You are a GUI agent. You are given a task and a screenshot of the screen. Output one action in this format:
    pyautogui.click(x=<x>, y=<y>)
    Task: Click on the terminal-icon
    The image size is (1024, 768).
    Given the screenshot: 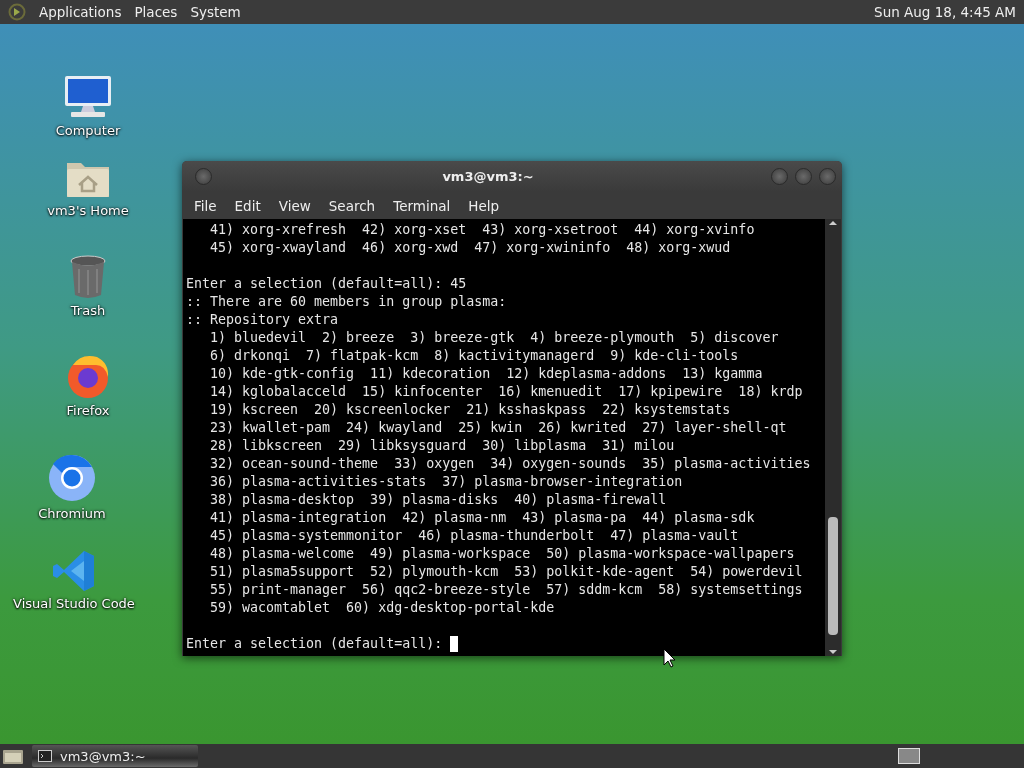 What is the action you would take?
    pyautogui.click(x=45, y=756)
    